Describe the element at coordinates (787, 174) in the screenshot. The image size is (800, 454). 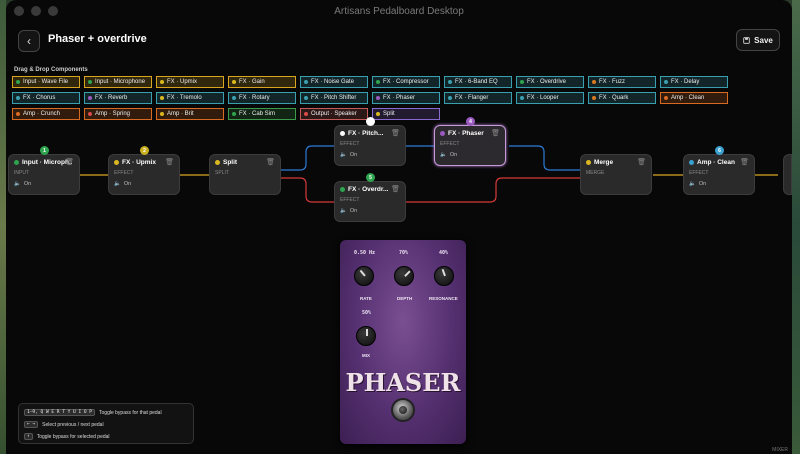
I see `node-output-partial` at that location.